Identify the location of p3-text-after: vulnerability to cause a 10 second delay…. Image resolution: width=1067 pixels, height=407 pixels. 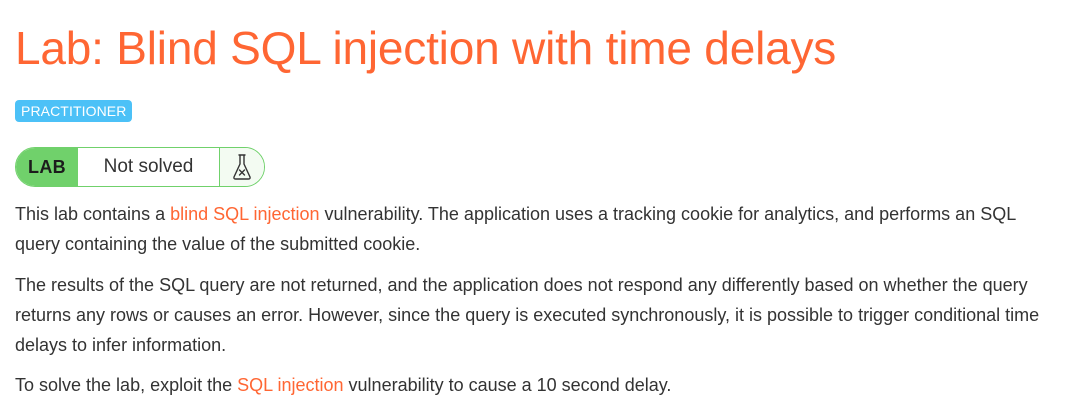
(507, 385).